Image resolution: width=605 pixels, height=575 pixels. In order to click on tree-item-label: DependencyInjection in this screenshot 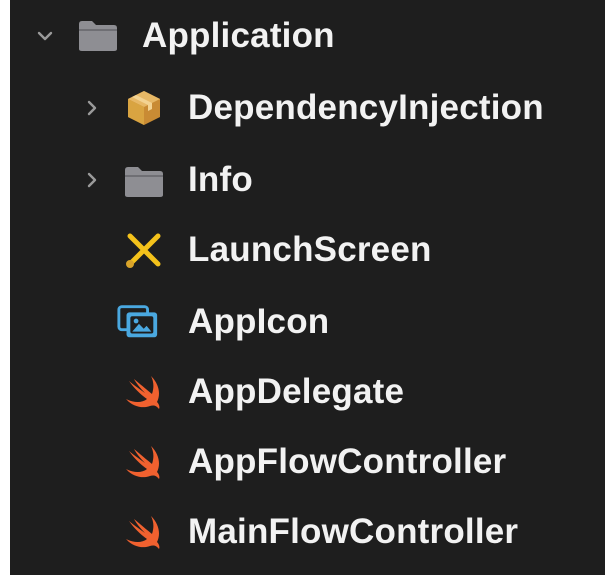, I will do `click(366, 107)`.